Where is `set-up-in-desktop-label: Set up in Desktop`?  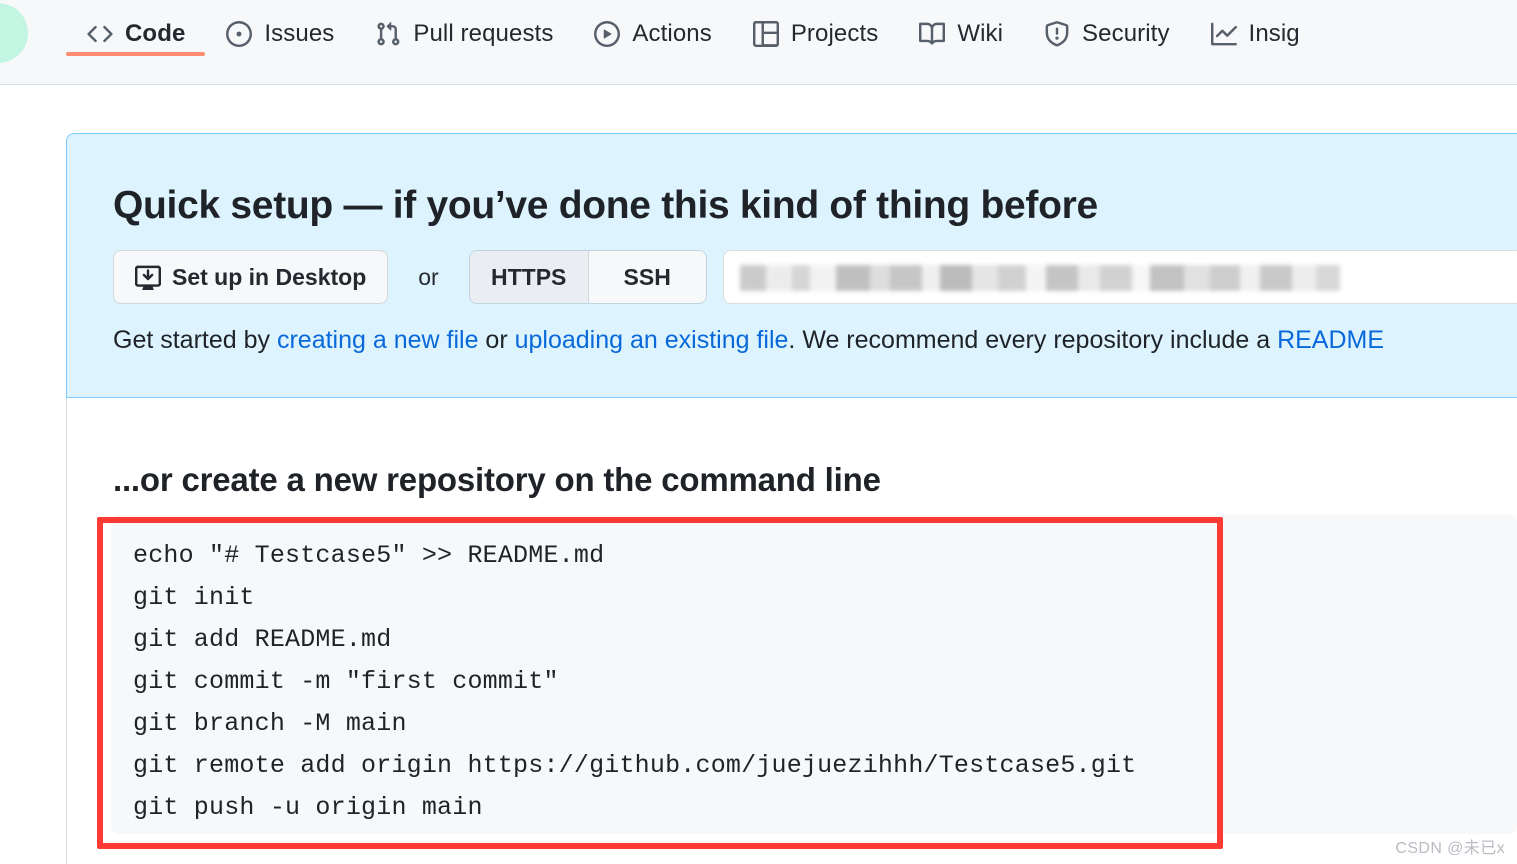 set-up-in-desktop-label: Set up in Desktop is located at coordinates (269, 276).